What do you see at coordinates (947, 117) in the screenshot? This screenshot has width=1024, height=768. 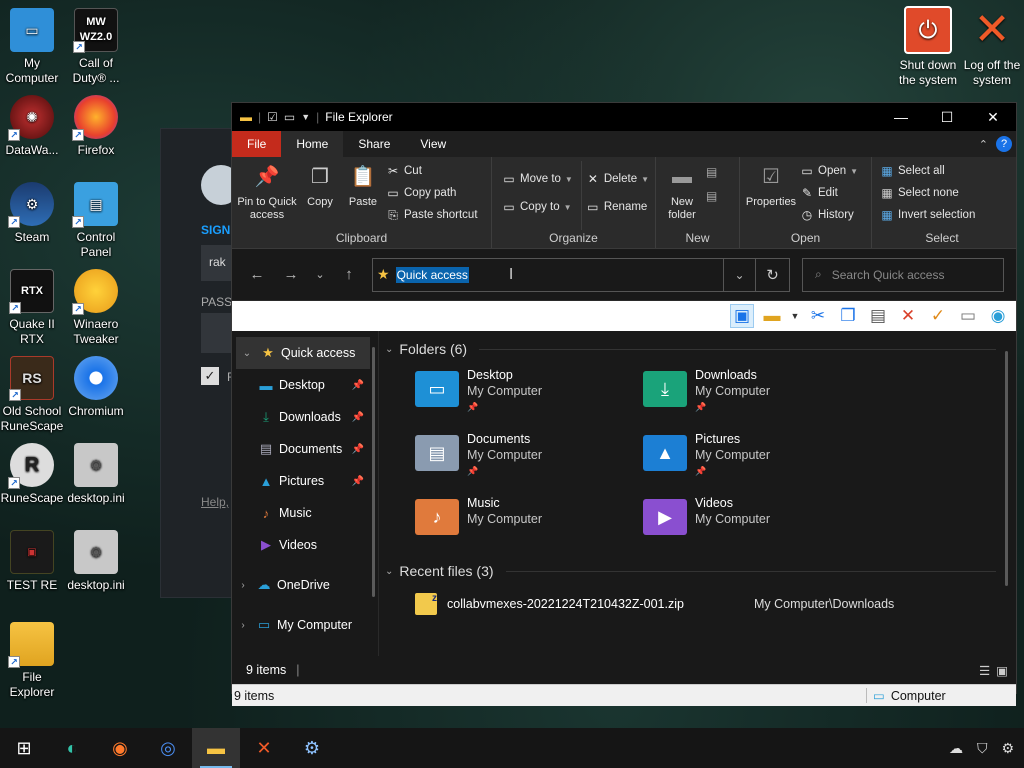 I see `maximize-button: ☐` at bounding box center [947, 117].